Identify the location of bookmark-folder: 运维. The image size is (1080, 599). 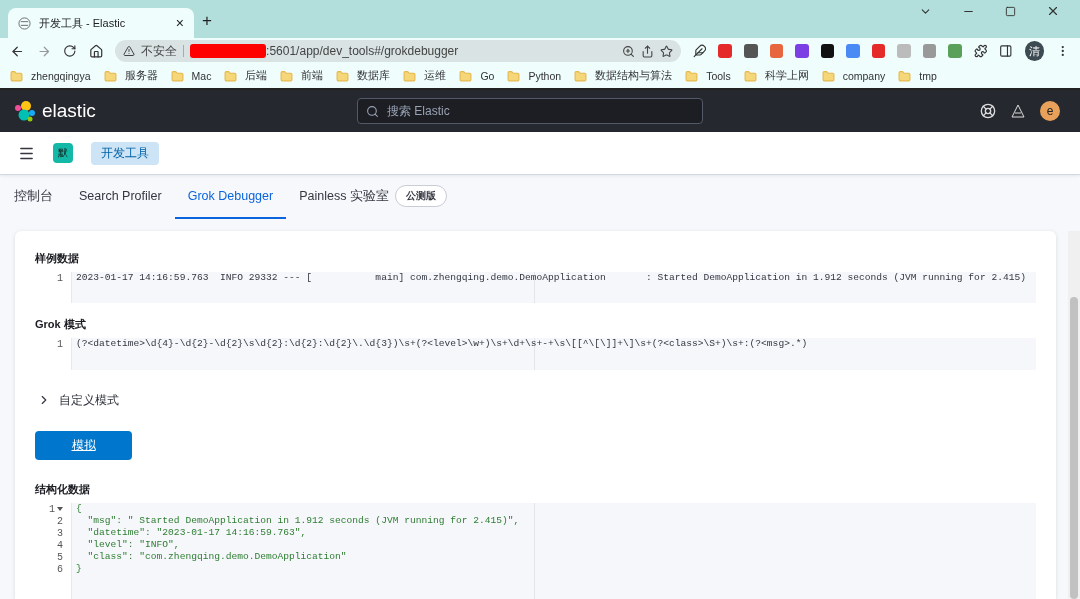
(425, 76).